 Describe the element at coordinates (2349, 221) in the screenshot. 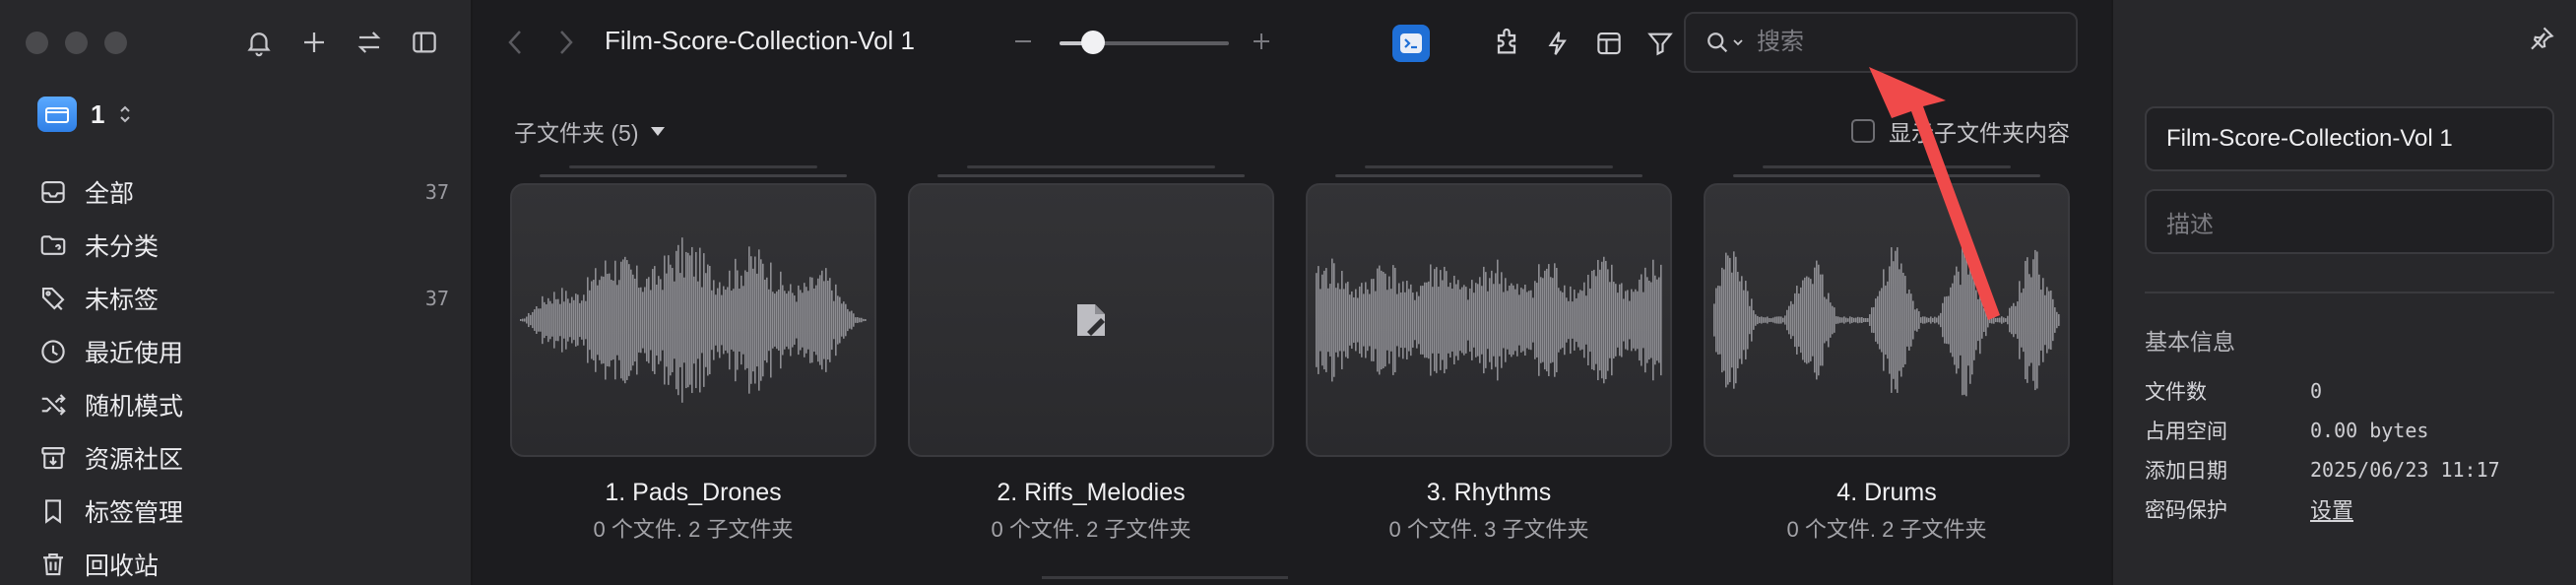

I see `description-field: 描述` at that location.